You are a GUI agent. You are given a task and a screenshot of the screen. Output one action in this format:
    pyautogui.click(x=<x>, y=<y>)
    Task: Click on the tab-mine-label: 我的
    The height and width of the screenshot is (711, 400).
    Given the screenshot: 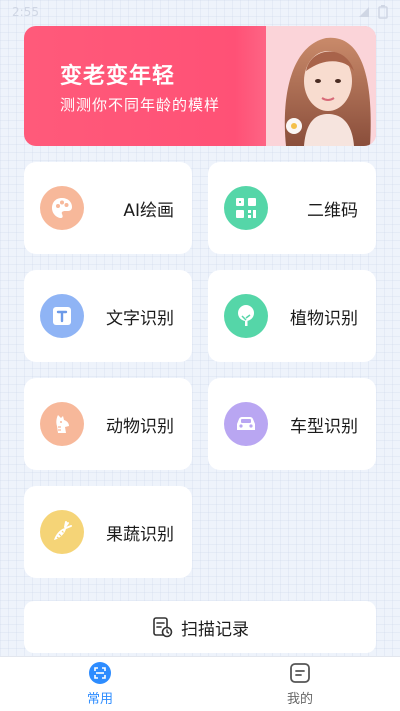 What is the action you would take?
    pyautogui.click(x=299, y=699)
    